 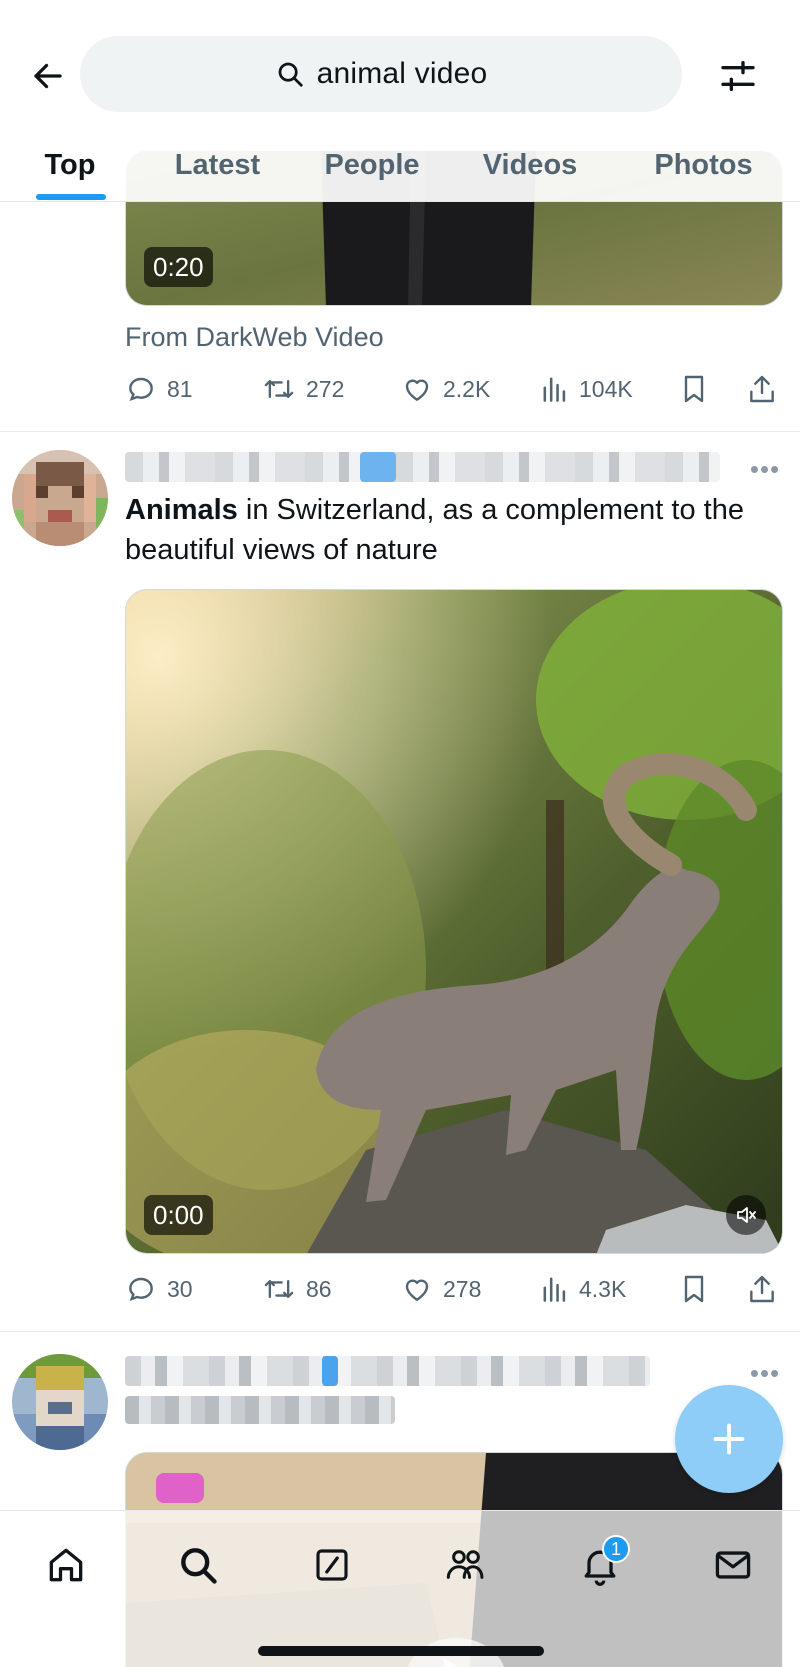 I want to click on reply-count: 81, so click(x=180, y=388).